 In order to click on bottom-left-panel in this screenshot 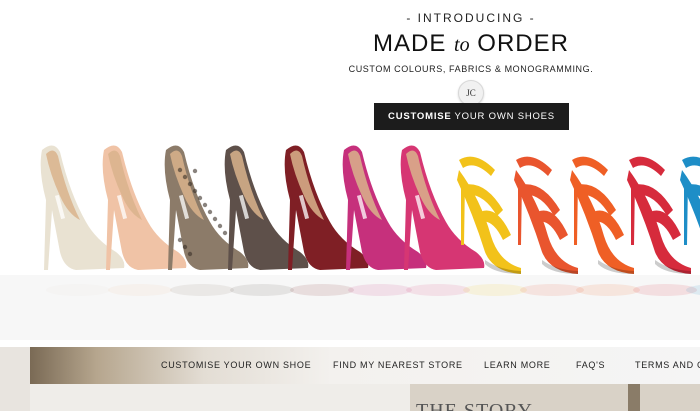, I will do `click(220, 397)`.